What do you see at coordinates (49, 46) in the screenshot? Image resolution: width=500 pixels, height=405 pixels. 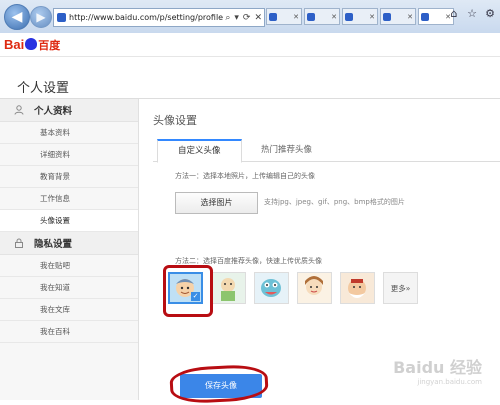 I see `logo-cn: 百度` at bounding box center [49, 46].